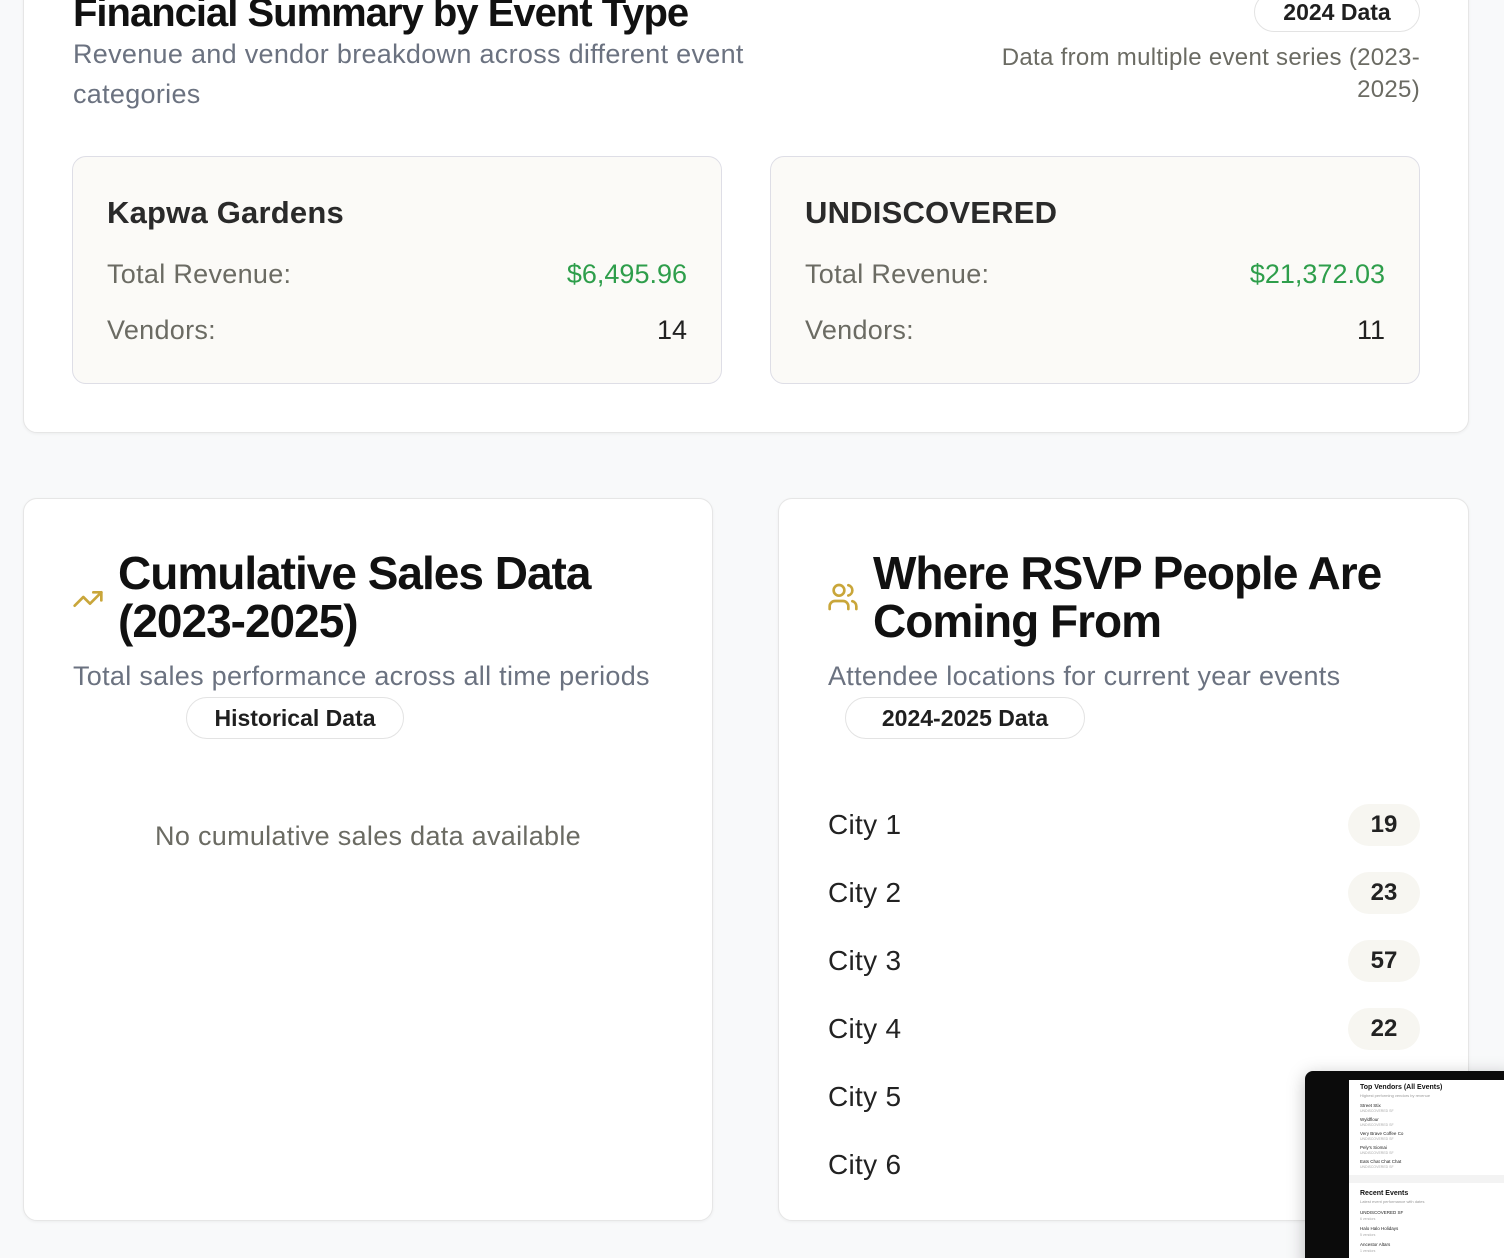 The width and height of the screenshot is (1504, 1258). What do you see at coordinates (397, 274) in the screenshot?
I see `total-revenue-row: Total Revenue: $6,495.96` at bounding box center [397, 274].